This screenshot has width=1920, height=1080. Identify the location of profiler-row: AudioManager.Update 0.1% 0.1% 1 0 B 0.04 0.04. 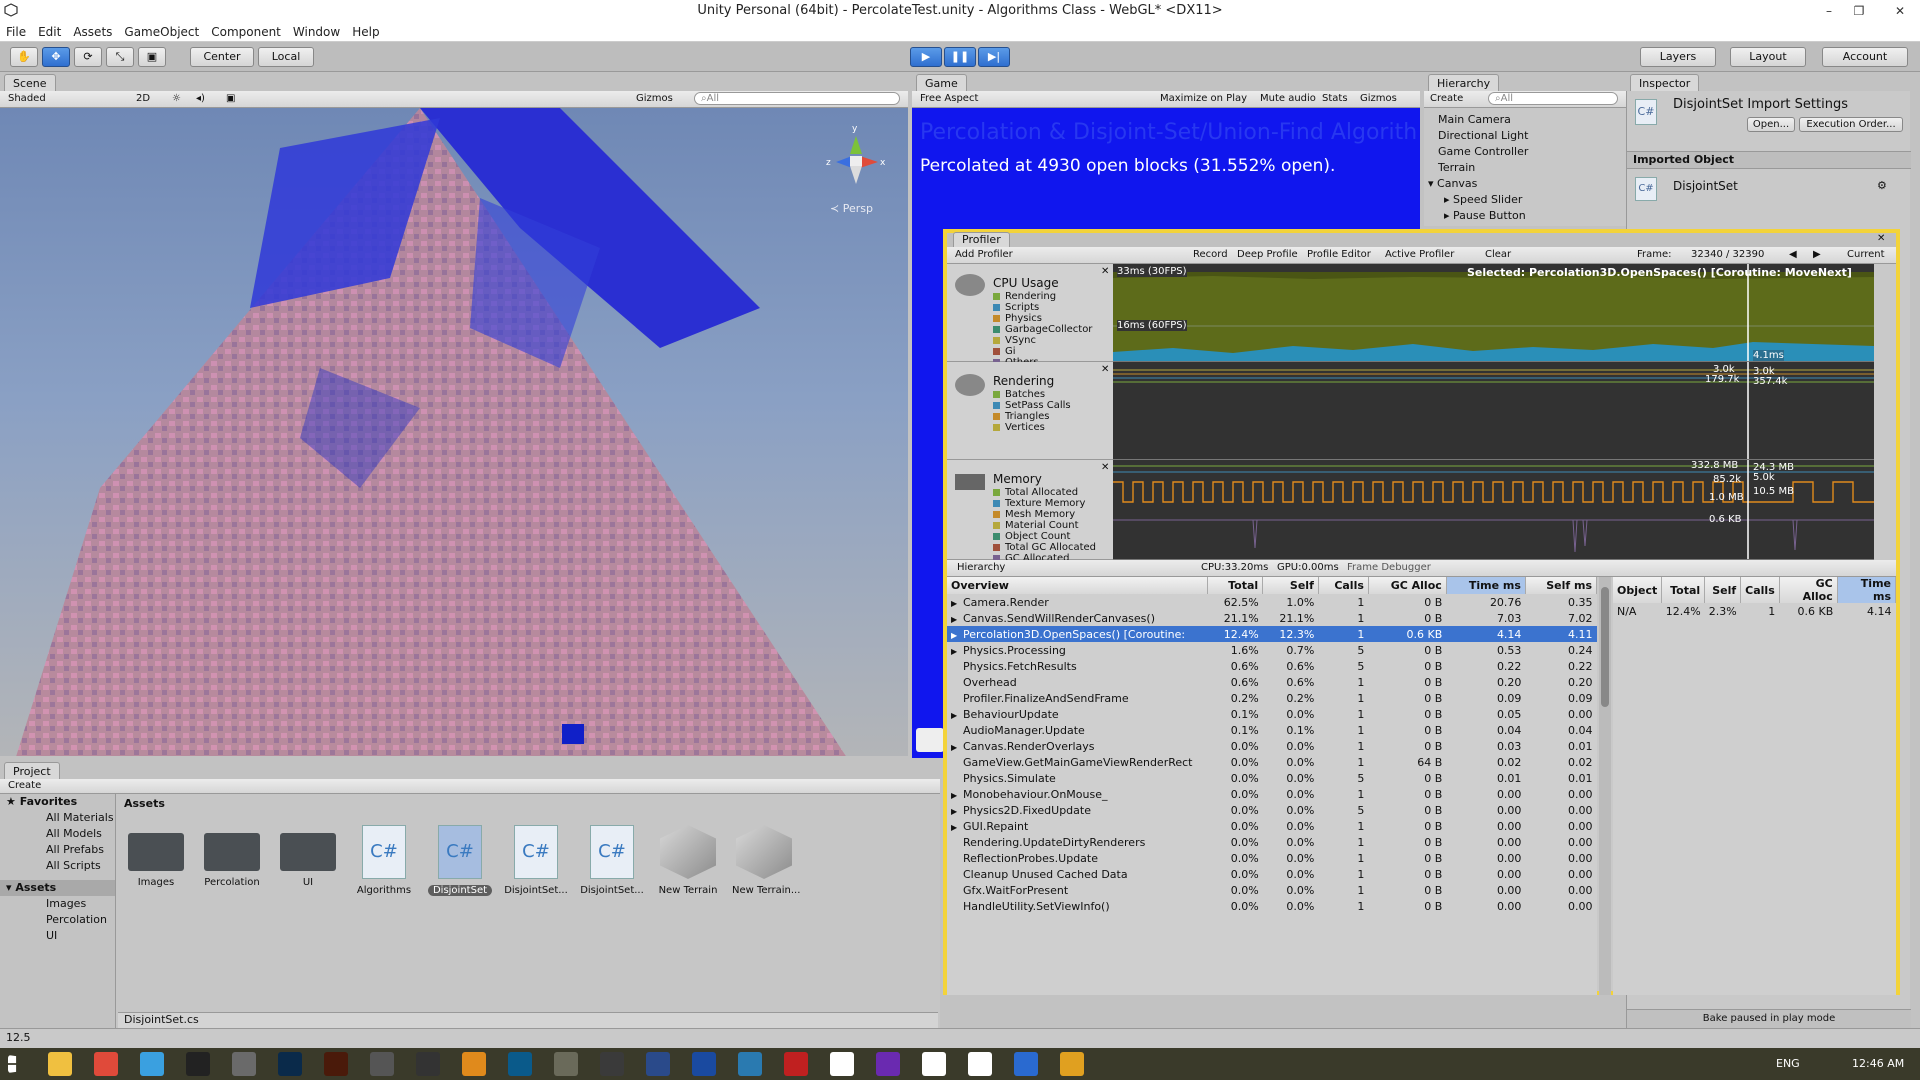
(1272, 730).